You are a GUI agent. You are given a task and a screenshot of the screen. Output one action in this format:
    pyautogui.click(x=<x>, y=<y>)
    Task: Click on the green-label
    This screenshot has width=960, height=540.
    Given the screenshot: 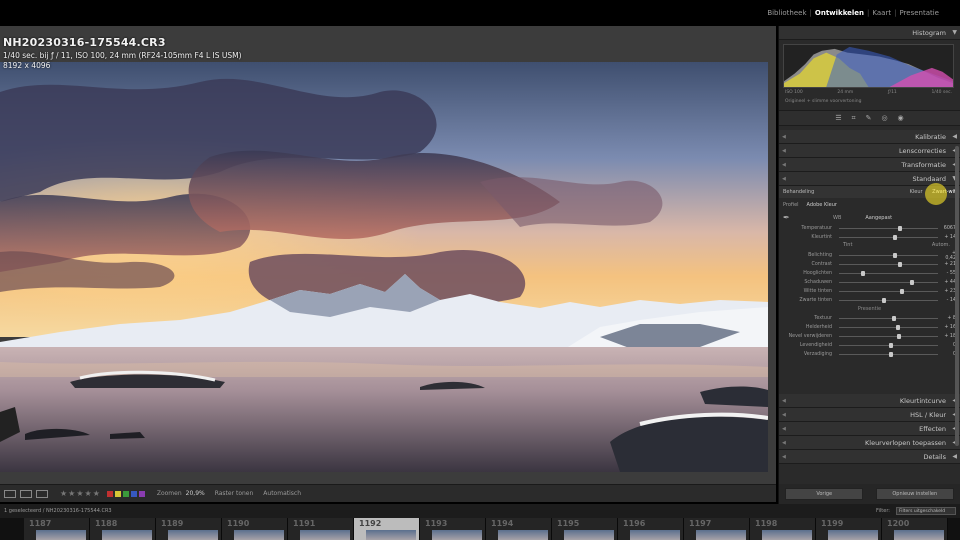 What is the action you would take?
    pyautogui.click(x=125, y=493)
    